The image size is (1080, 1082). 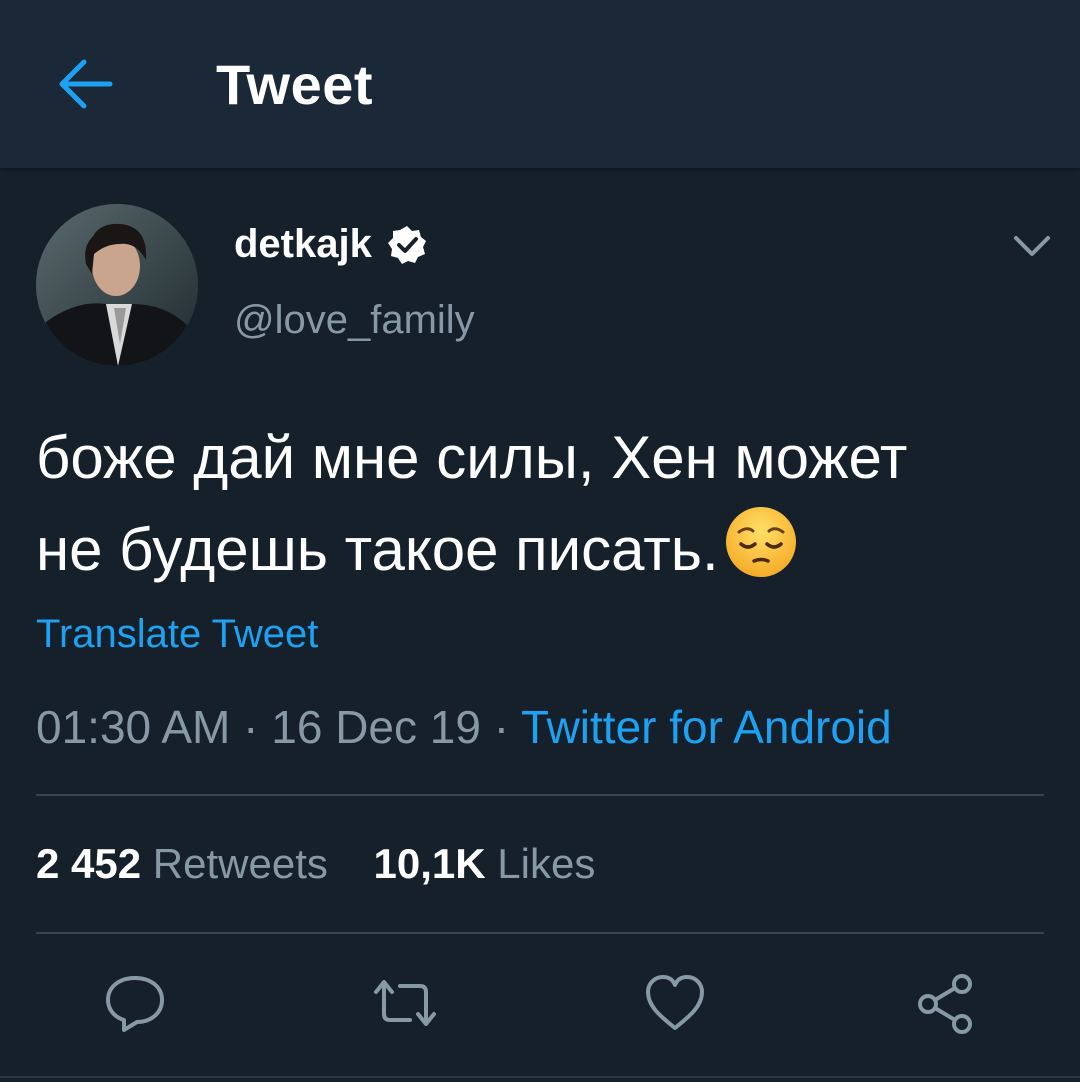 What do you see at coordinates (406, 244) in the screenshot?
I see `verified-badge-icon` at bounding box center [406, 244].